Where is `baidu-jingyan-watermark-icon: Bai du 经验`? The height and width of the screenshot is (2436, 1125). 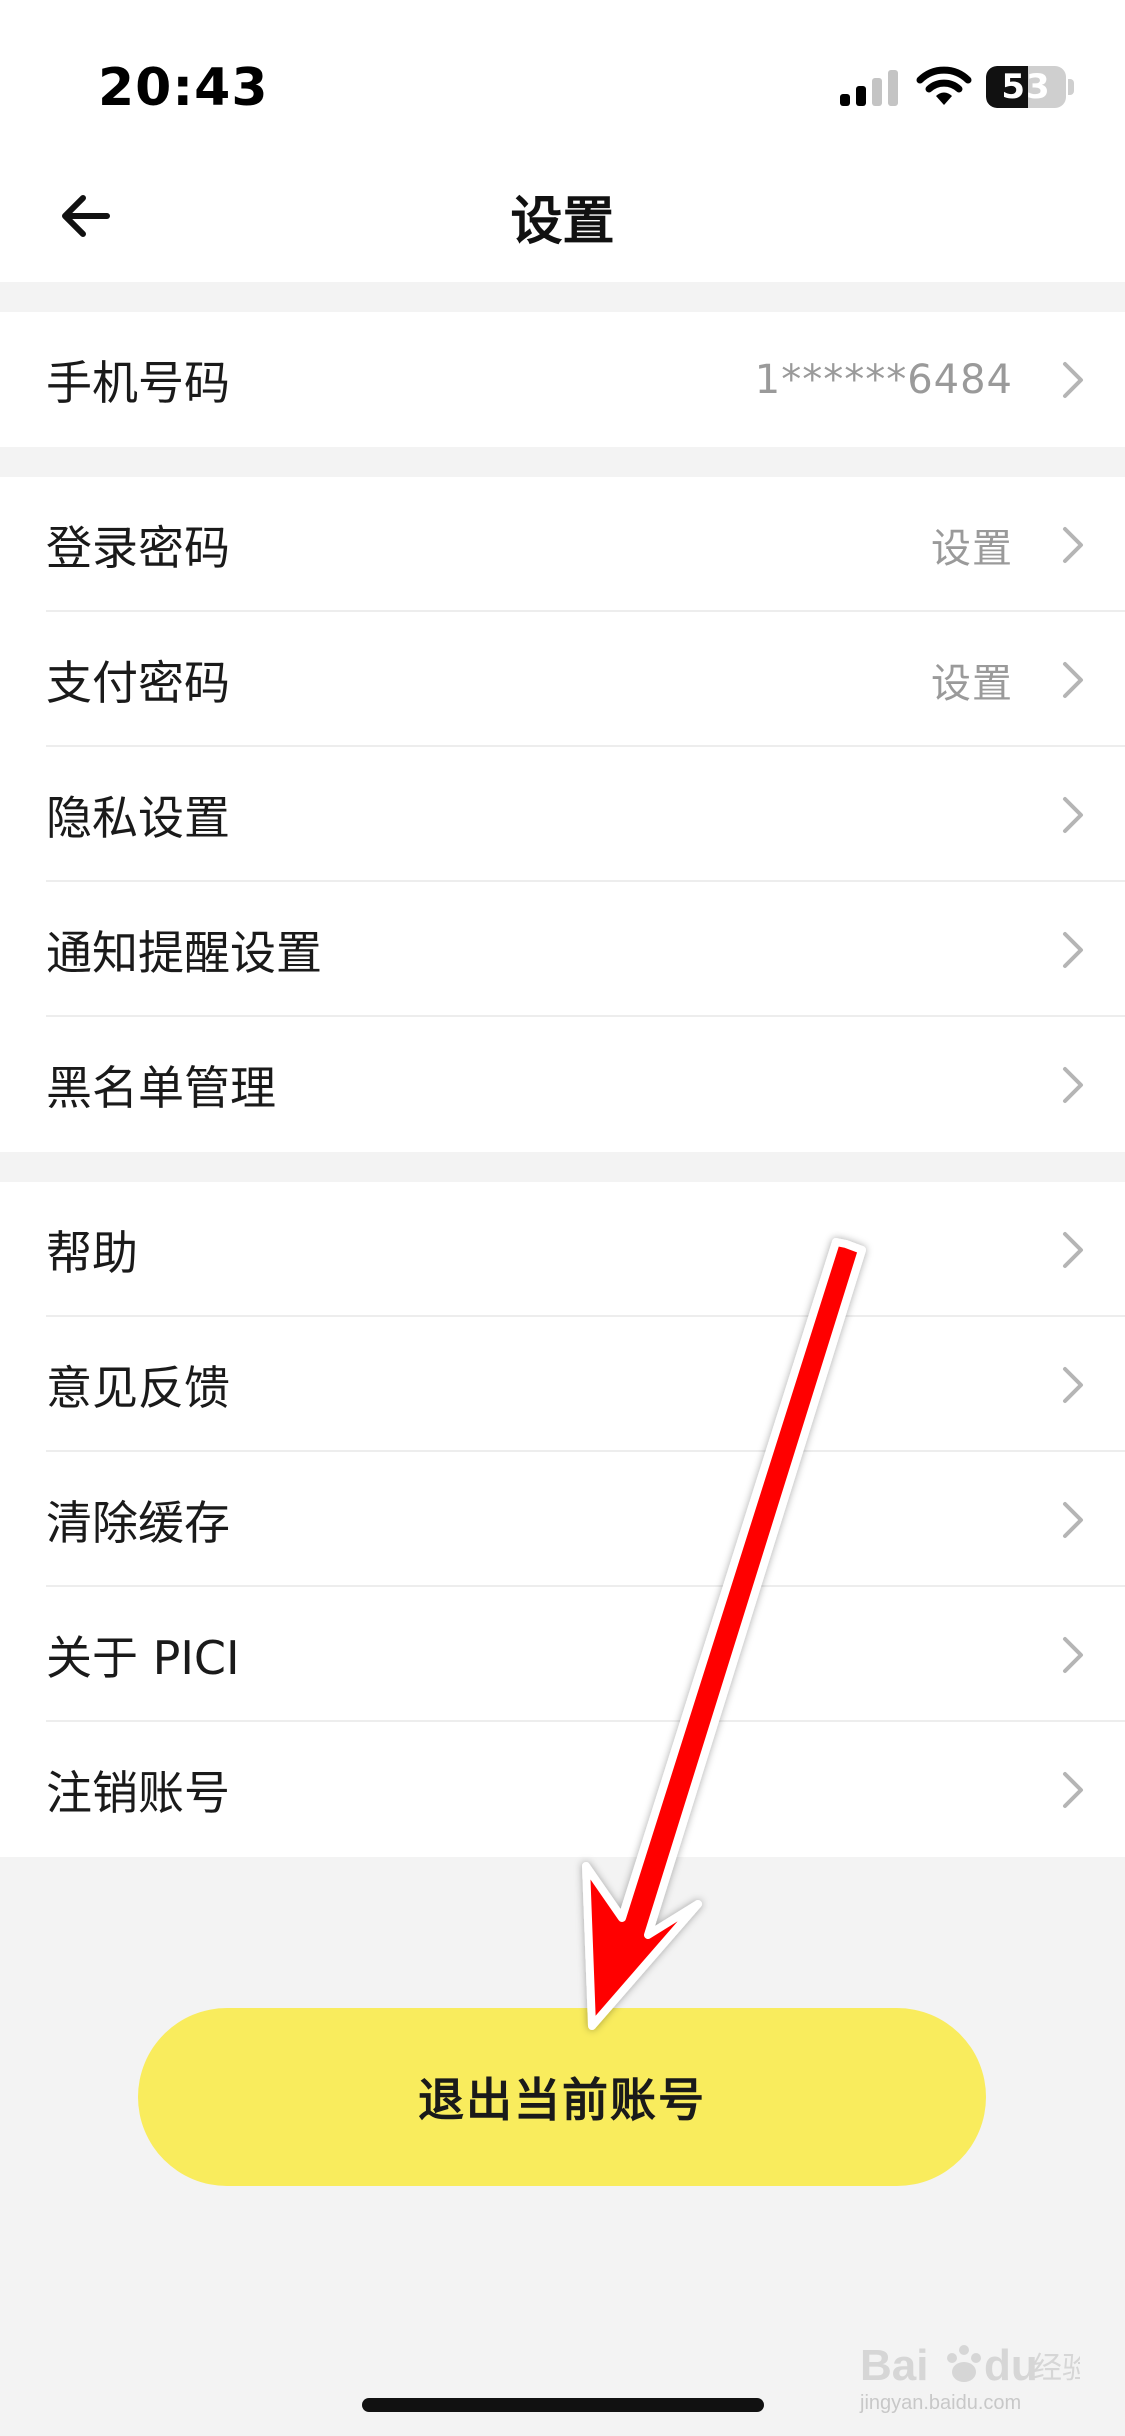 baidu-jingyan-watermark-icon: Bai du 经验 is located at coordinates (970, 2365).